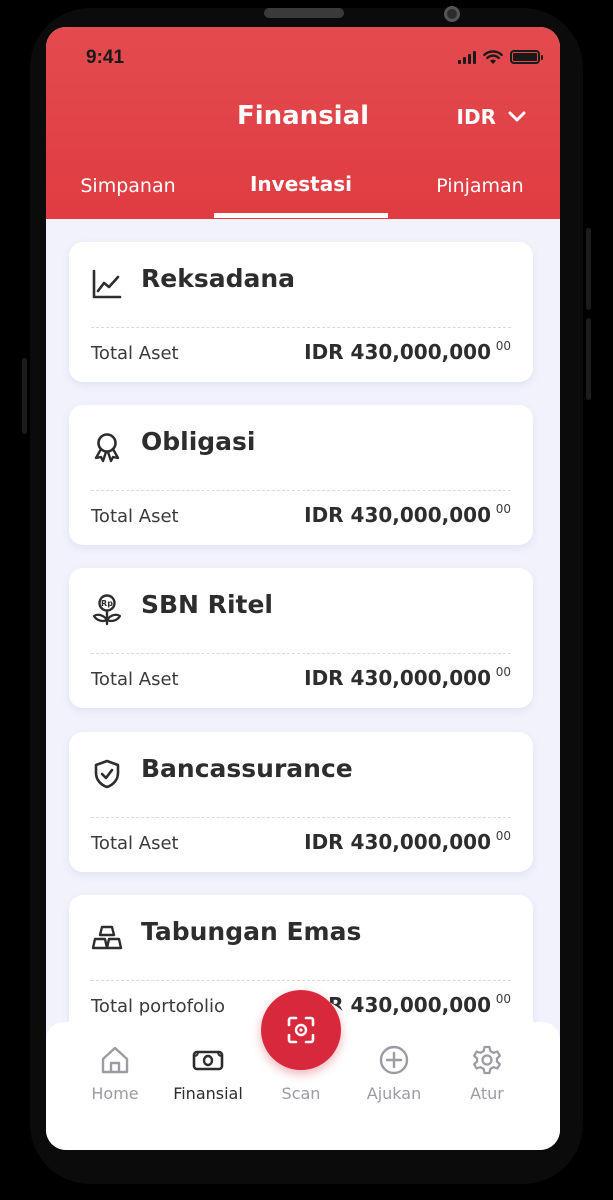 The image size is (613, 1200). What do you see at coordinates (128, 186) in the screenshot?
I see `tab-label: Simpanan` at bounding box center [128, 186].